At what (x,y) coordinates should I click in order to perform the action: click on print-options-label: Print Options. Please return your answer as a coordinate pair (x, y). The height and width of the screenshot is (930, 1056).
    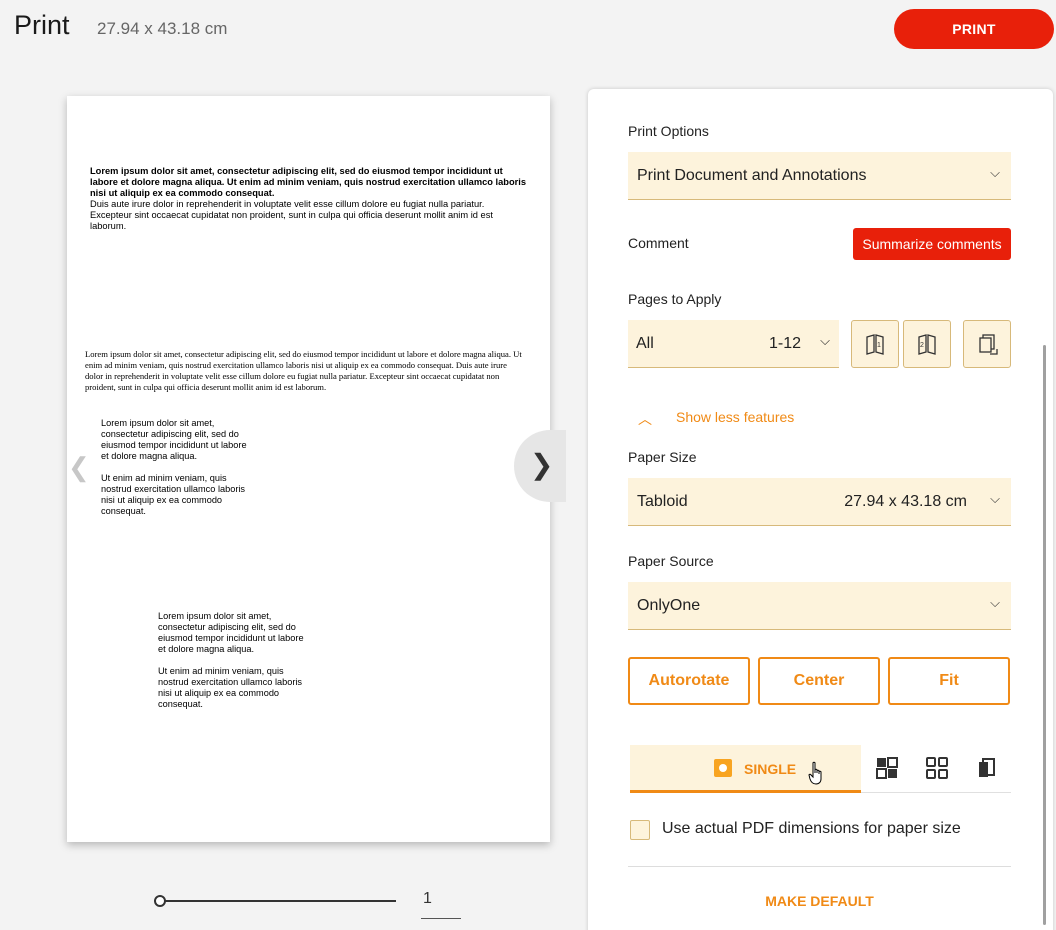
    Looking at the image, I should click on (668, 131).